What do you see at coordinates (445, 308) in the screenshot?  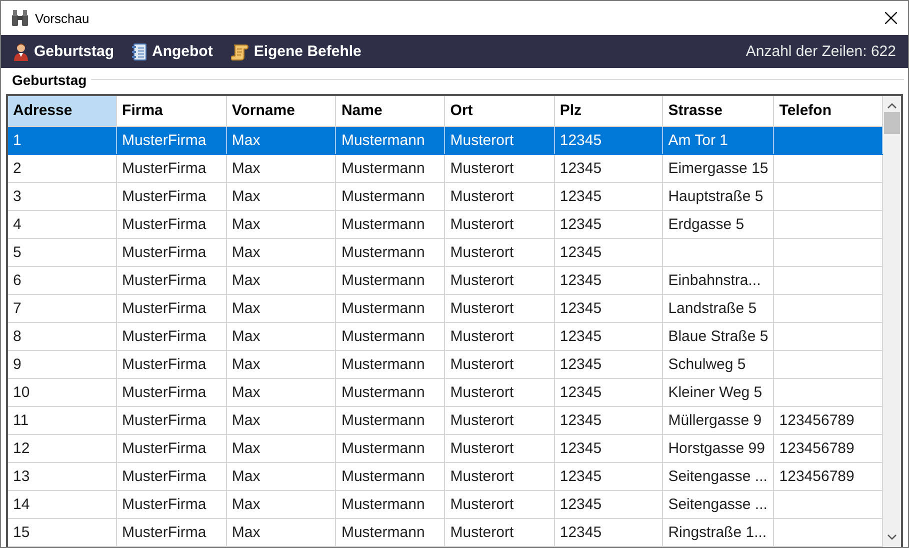 I see `table-row: 7 MusterFirma Max Mustermann Musterort 12345 Landstraße 5` at bounding box center [445, 308].